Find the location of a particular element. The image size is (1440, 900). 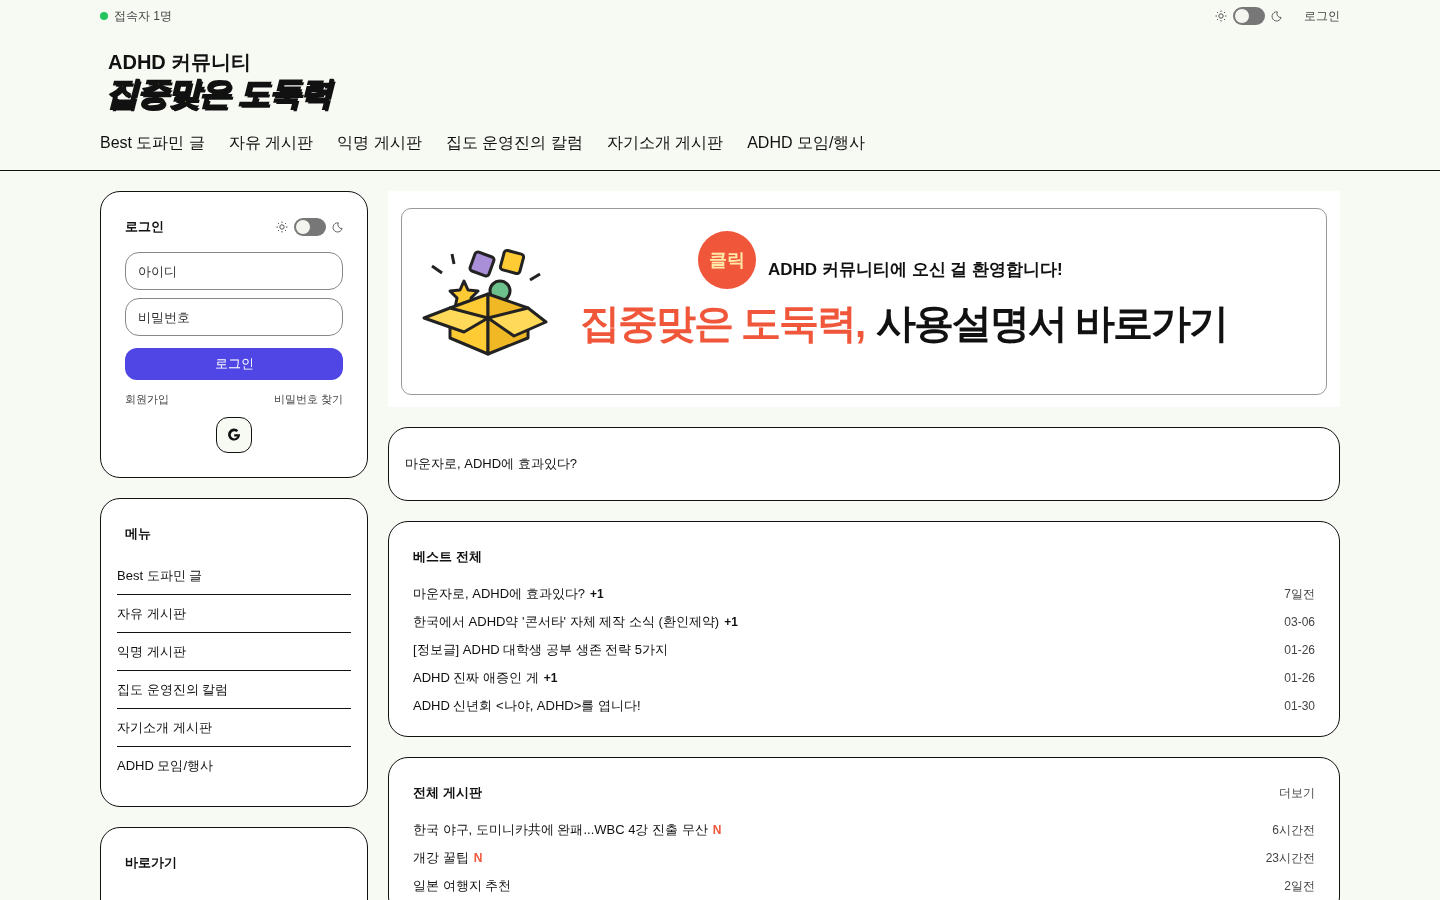

post-title-link: 개강 꿀팁 is located at coordinates (441, 858).